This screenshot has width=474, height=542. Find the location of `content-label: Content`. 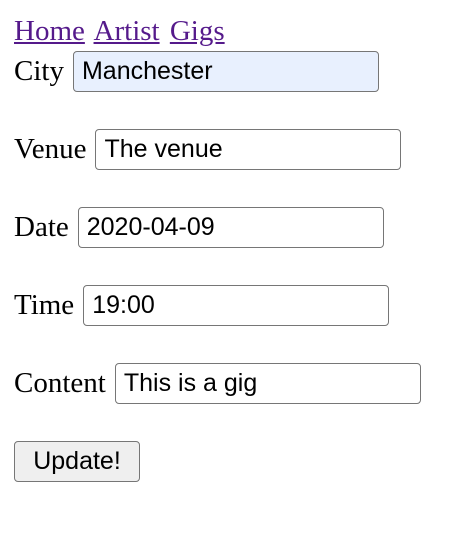

content-label: Content is located at coordinates (60, 383).